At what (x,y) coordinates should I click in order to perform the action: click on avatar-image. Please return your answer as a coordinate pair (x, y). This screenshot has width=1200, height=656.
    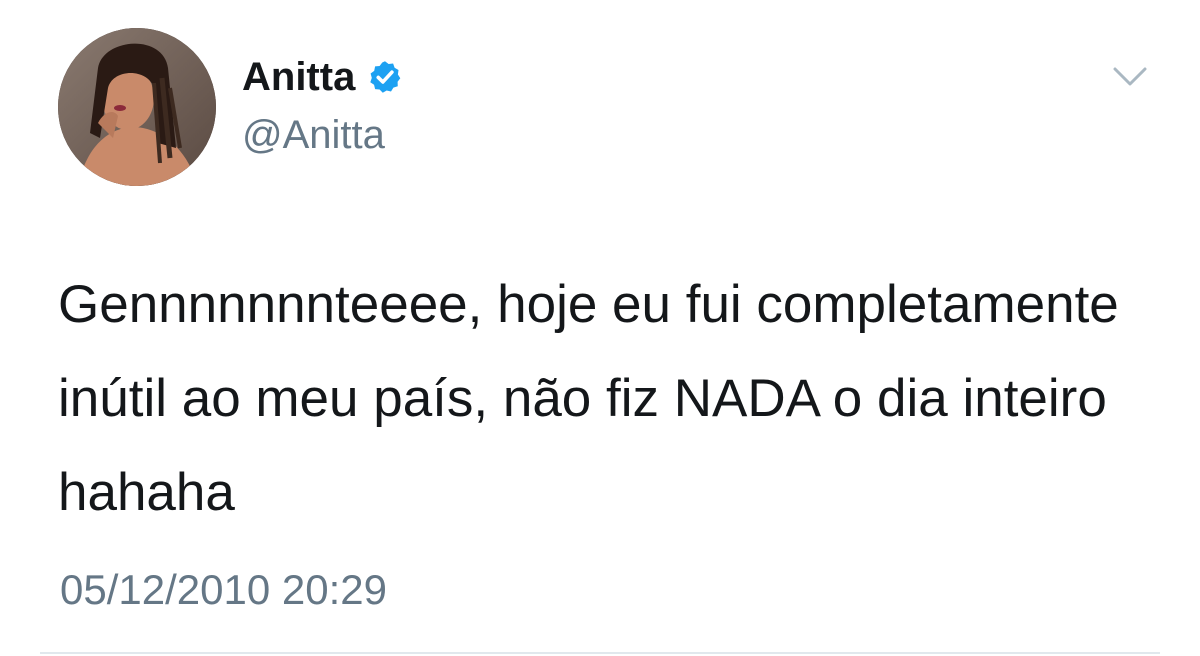
    Looking at the image, I should click on (137, 107).